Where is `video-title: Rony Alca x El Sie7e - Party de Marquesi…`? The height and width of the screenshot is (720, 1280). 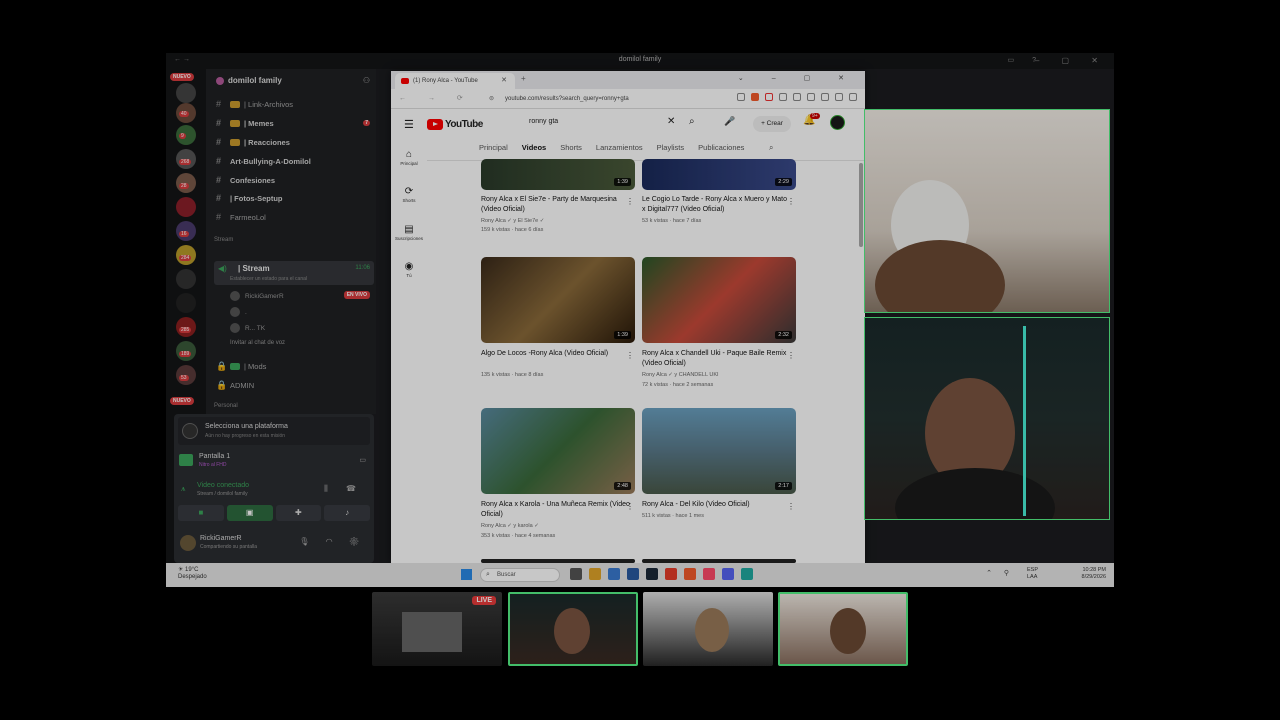
video-title: Rony Alca x El Sie7e - Party de Marquesi… is located at coordinates (556, 205).